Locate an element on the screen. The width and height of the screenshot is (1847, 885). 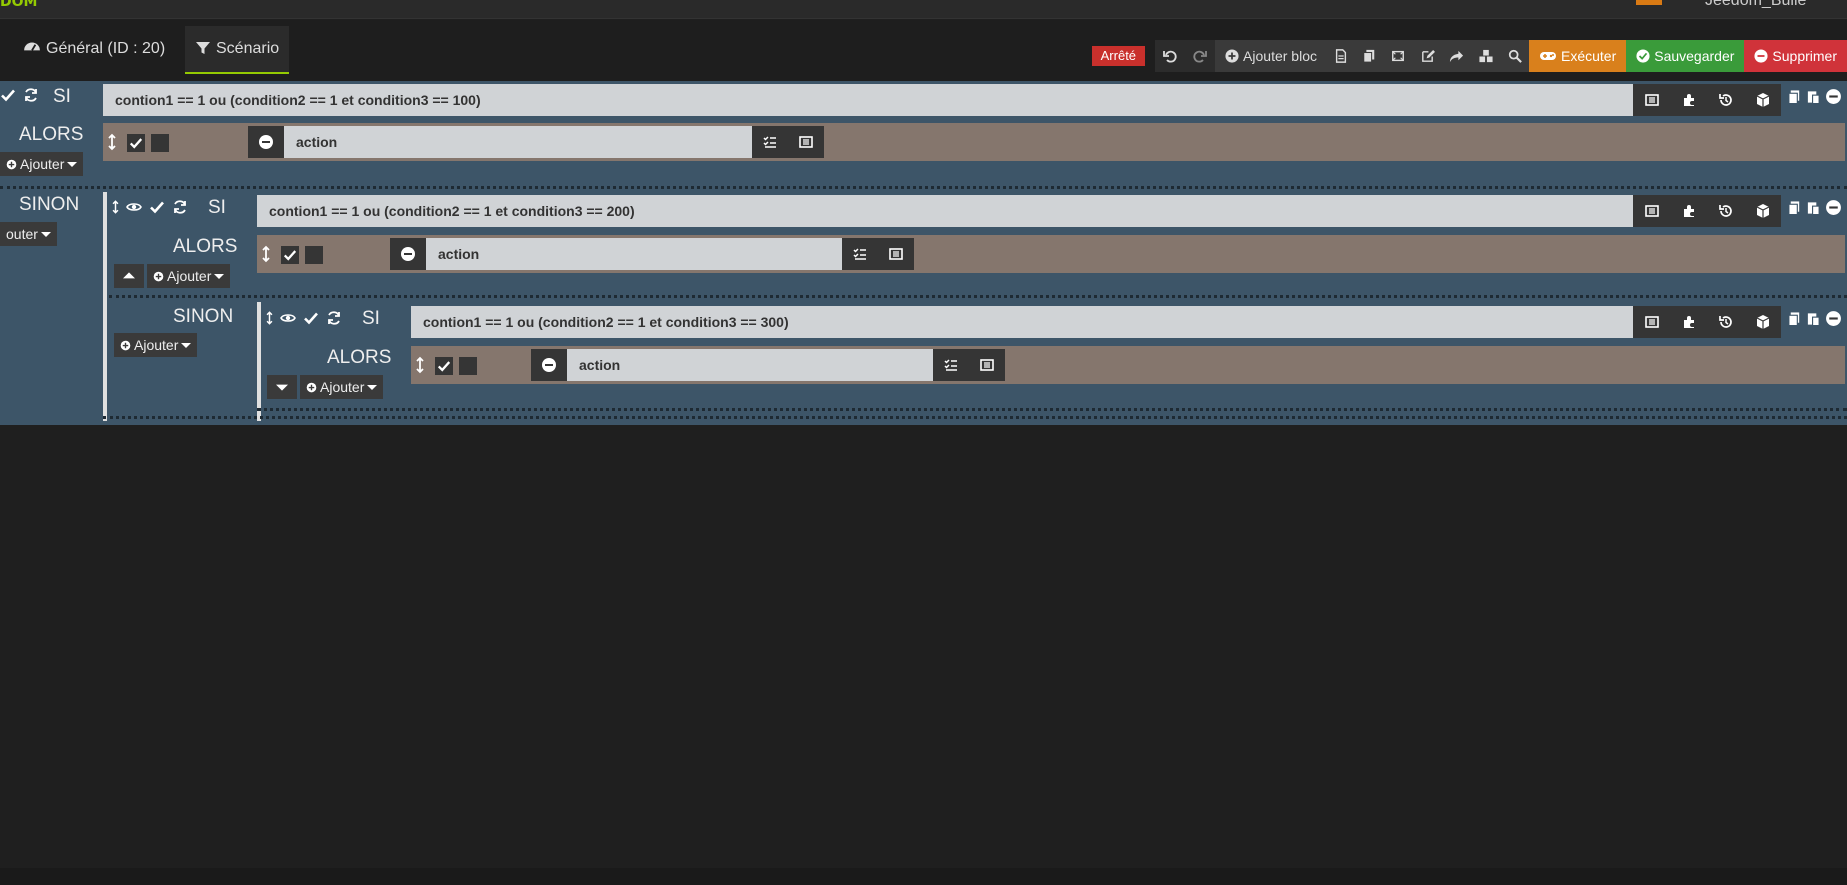
save-button: Sauvegarder is located at coordinates (1685, 56).